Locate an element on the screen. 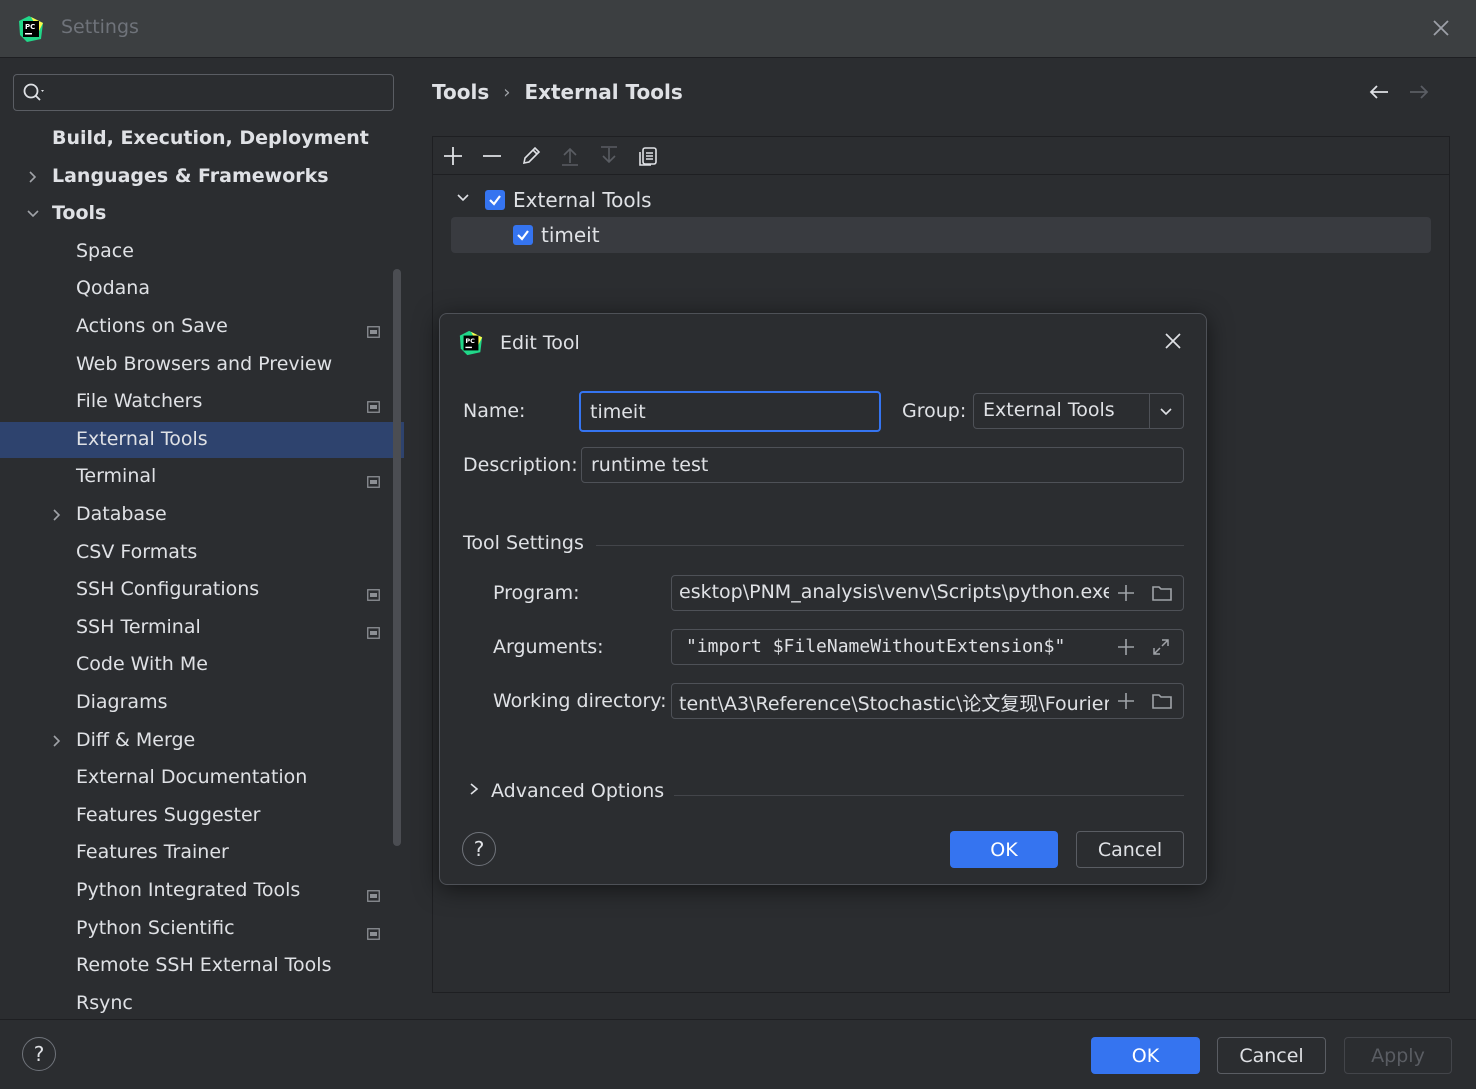  sidebar-item-label: SSH Configurations is located at coordinates (168, 589).